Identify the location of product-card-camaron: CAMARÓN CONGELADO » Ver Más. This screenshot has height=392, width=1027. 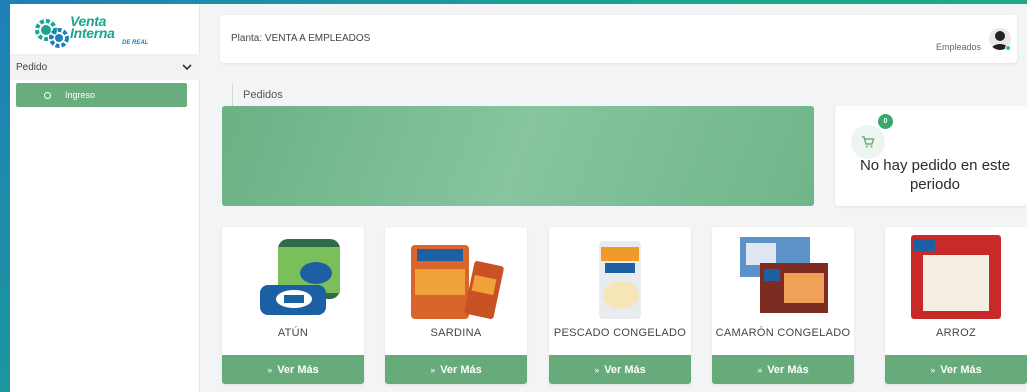
(783, 305).